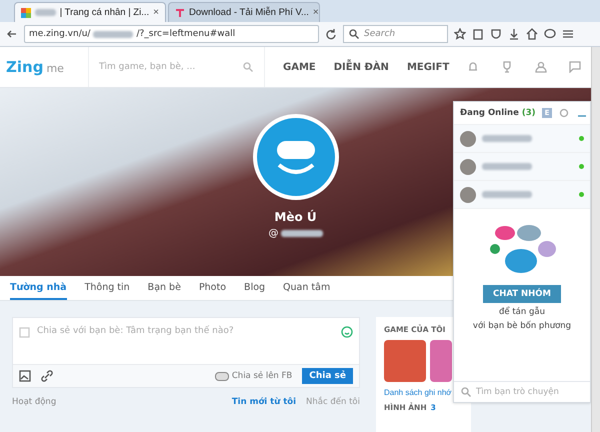  What do you see at coordinates (460, 34) in the screenshot?
I see `star-icon` at bounding box center [460, 34].